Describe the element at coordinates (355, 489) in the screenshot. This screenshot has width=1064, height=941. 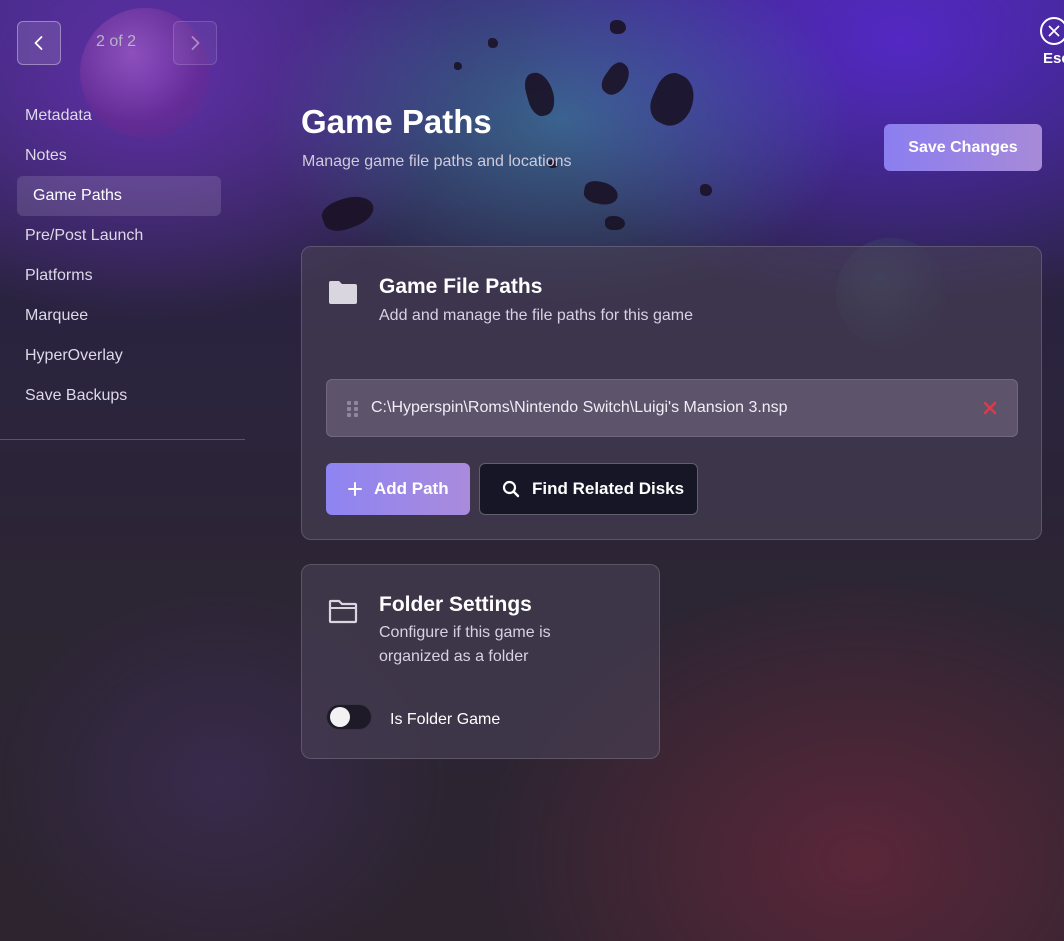
I see `plus-icon` at that location.